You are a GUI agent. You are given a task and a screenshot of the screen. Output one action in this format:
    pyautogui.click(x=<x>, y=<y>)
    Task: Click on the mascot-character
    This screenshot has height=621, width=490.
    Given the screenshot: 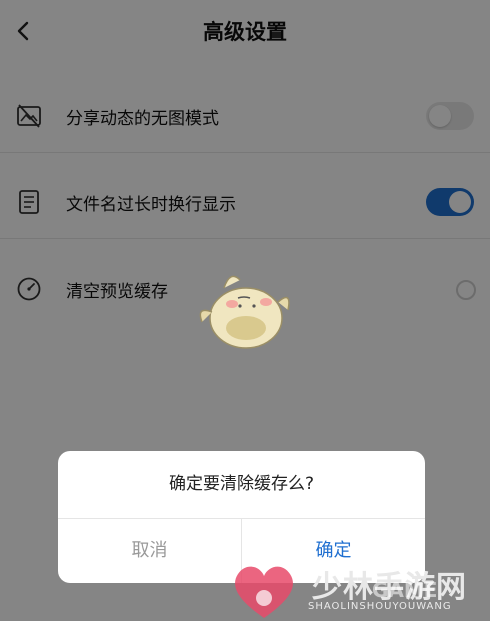 What is the action you would take?
    pyautogui.click(x=244, y=312)
    